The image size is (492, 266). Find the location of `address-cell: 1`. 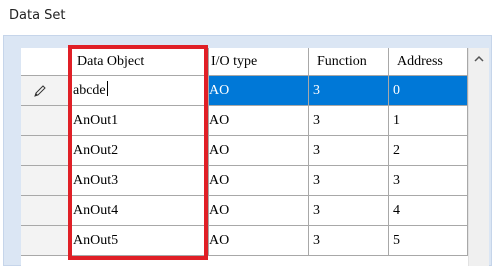

address-cell: 1 is located at coordinates (428, 121).